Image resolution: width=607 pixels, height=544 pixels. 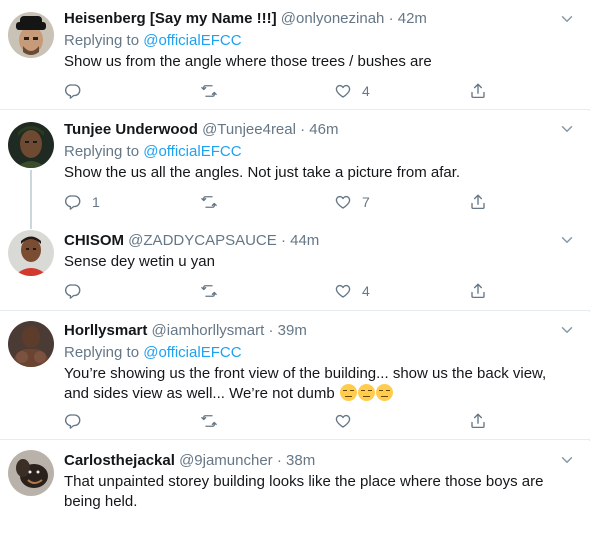 What do you see at coordinates (292, 330) in the screenshot?
I see `timestamp: 39m` at bounding box center [292, 330].